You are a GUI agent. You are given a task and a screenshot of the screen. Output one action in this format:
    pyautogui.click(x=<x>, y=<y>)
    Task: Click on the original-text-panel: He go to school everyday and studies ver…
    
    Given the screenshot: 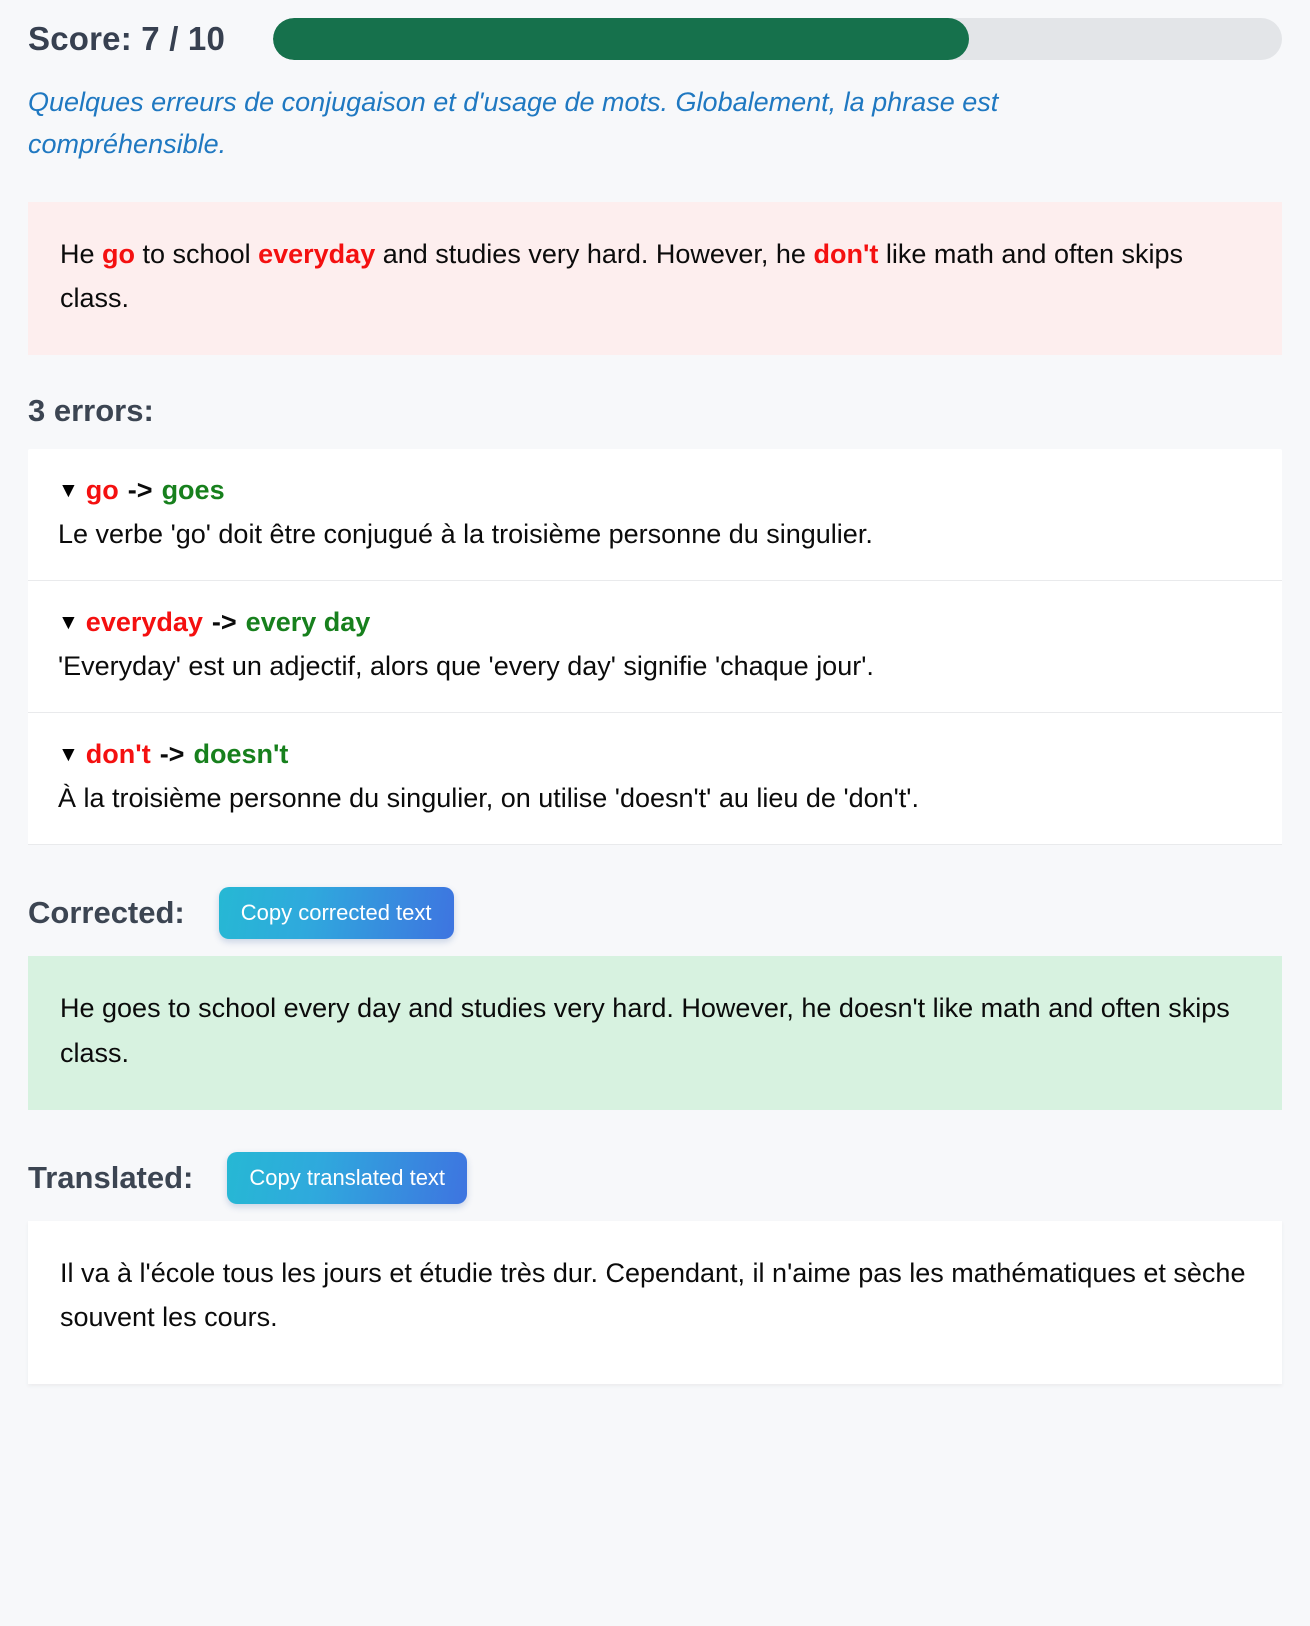 What is the action you would take?
    pyautogui.click(x=655, y=278)
    